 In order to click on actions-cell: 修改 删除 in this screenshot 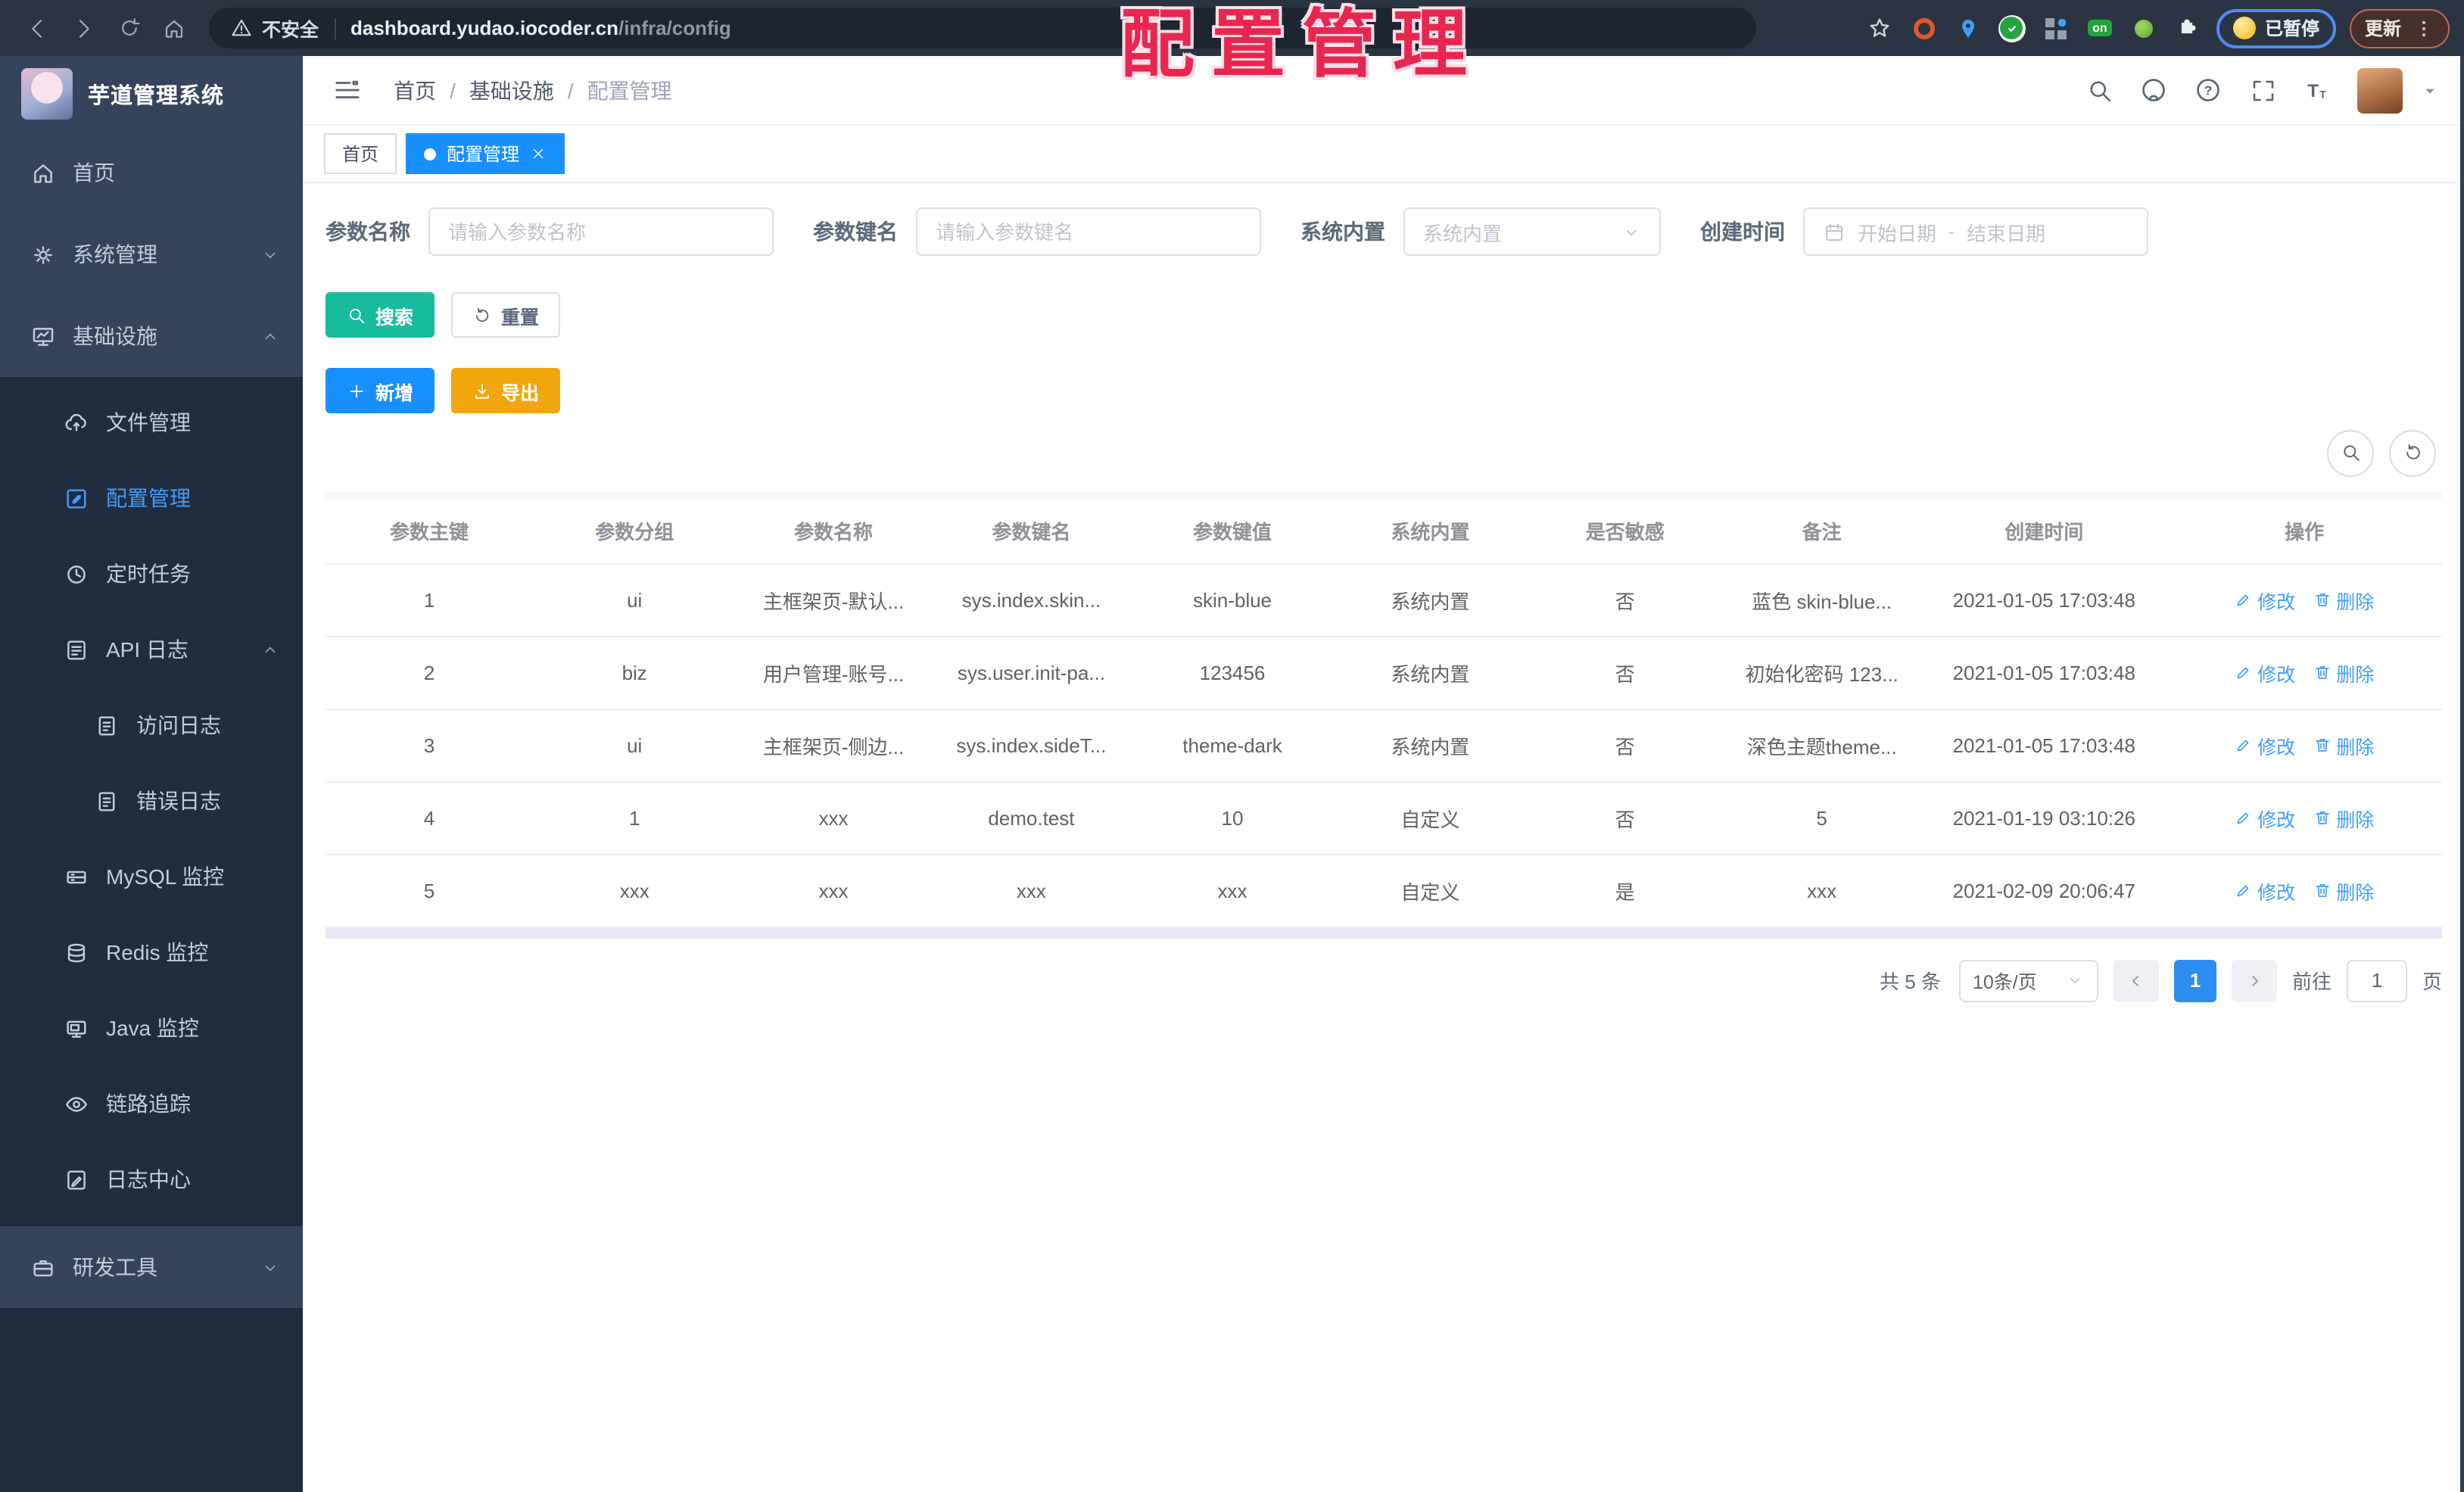, I will do `click(2304, 890)`.